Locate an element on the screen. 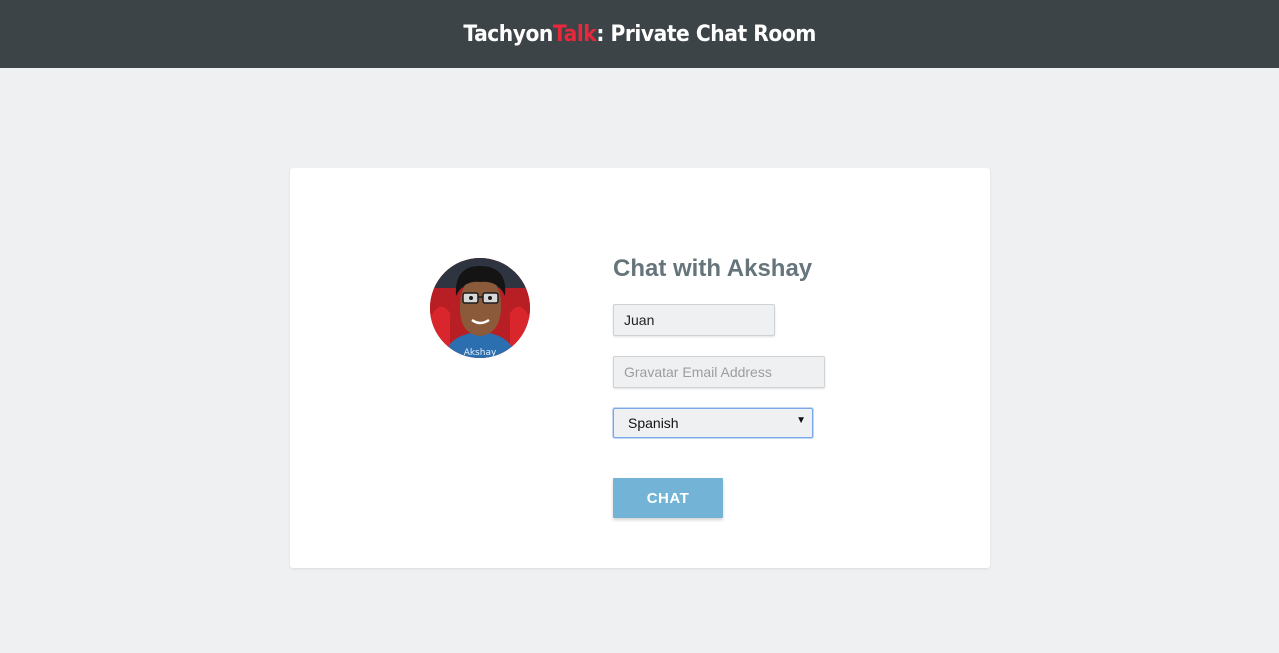  brand-prefix: Tachyon is located at coordinates (508, 34).